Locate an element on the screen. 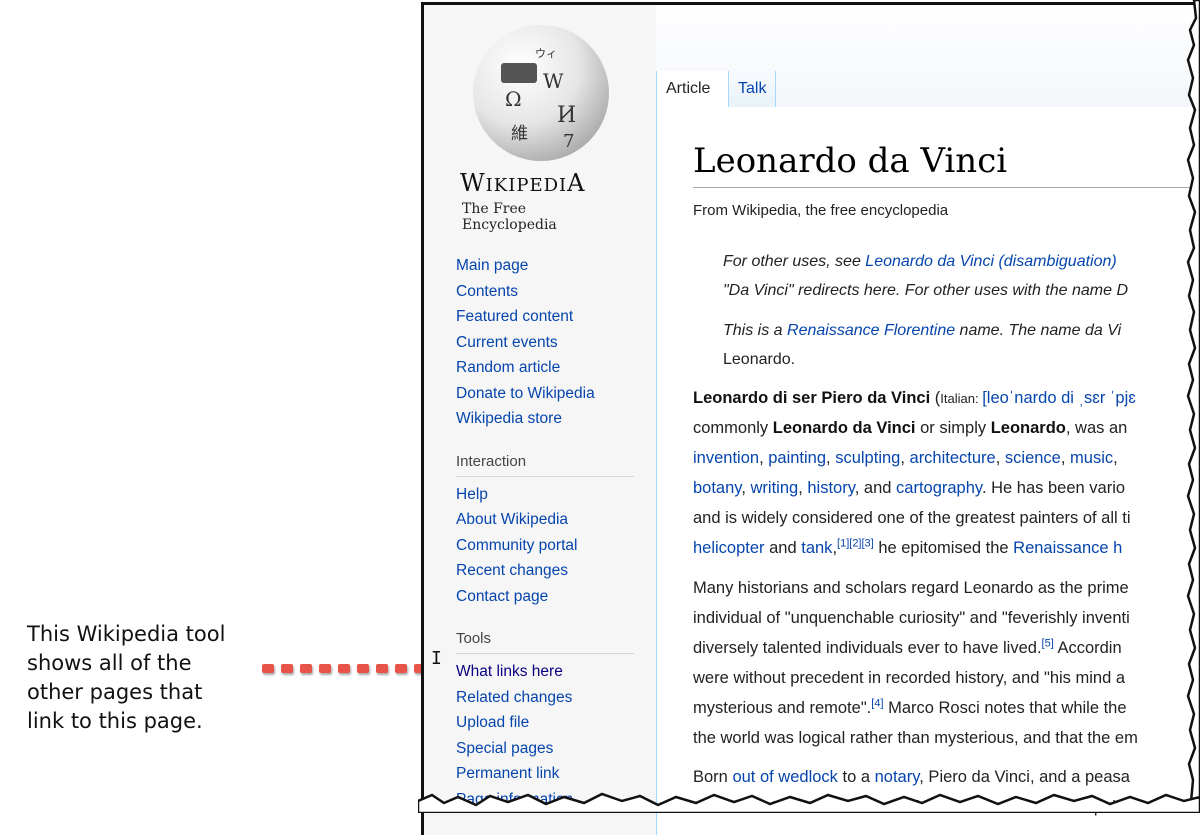  sidebar-item-contact: Contact page is located at coordinates (545, 597).